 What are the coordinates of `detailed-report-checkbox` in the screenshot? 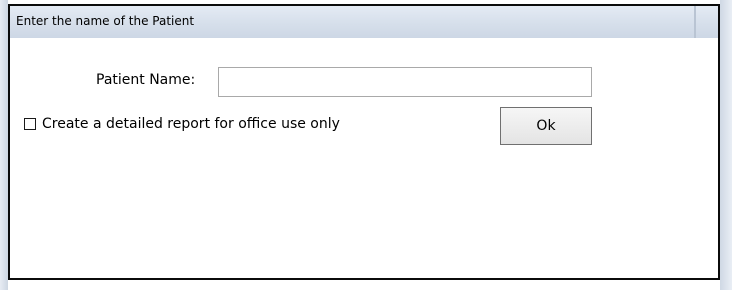 It's located at (30, 124).